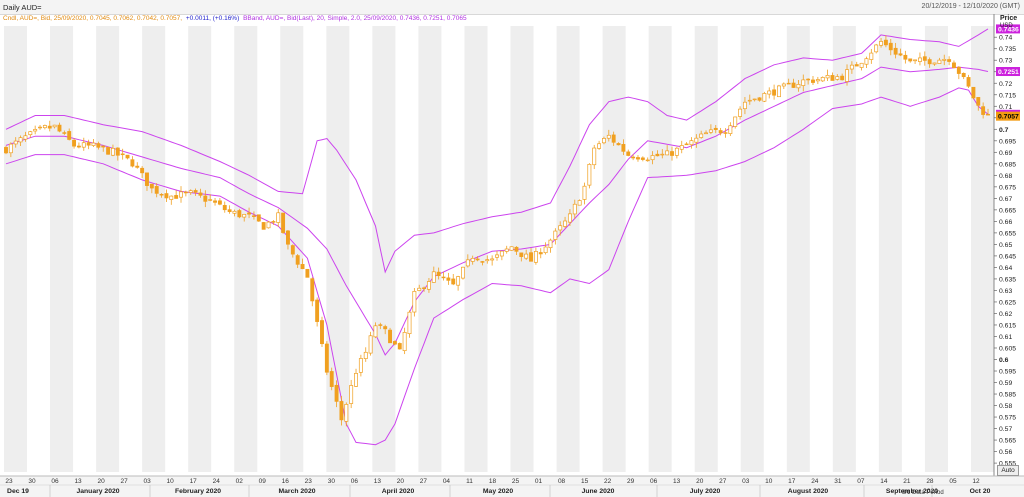 The image size is (1024, 497). What do you see at coordinates (980, 491) in the screenshot?
I see `x-month-label: Oct 20` at bounding box center [980, 491].